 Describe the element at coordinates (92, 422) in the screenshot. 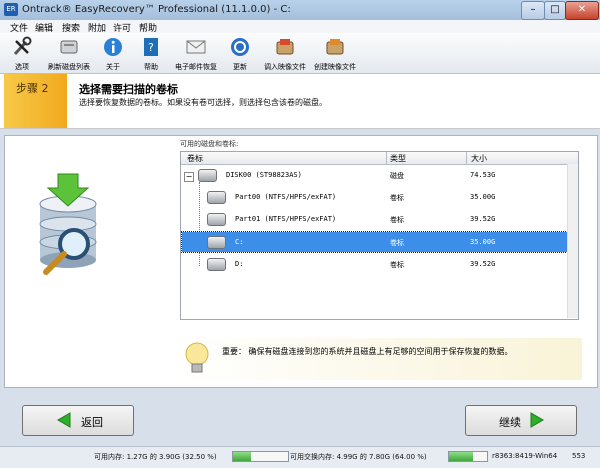

I see `back-button-label: 返回` at that location.